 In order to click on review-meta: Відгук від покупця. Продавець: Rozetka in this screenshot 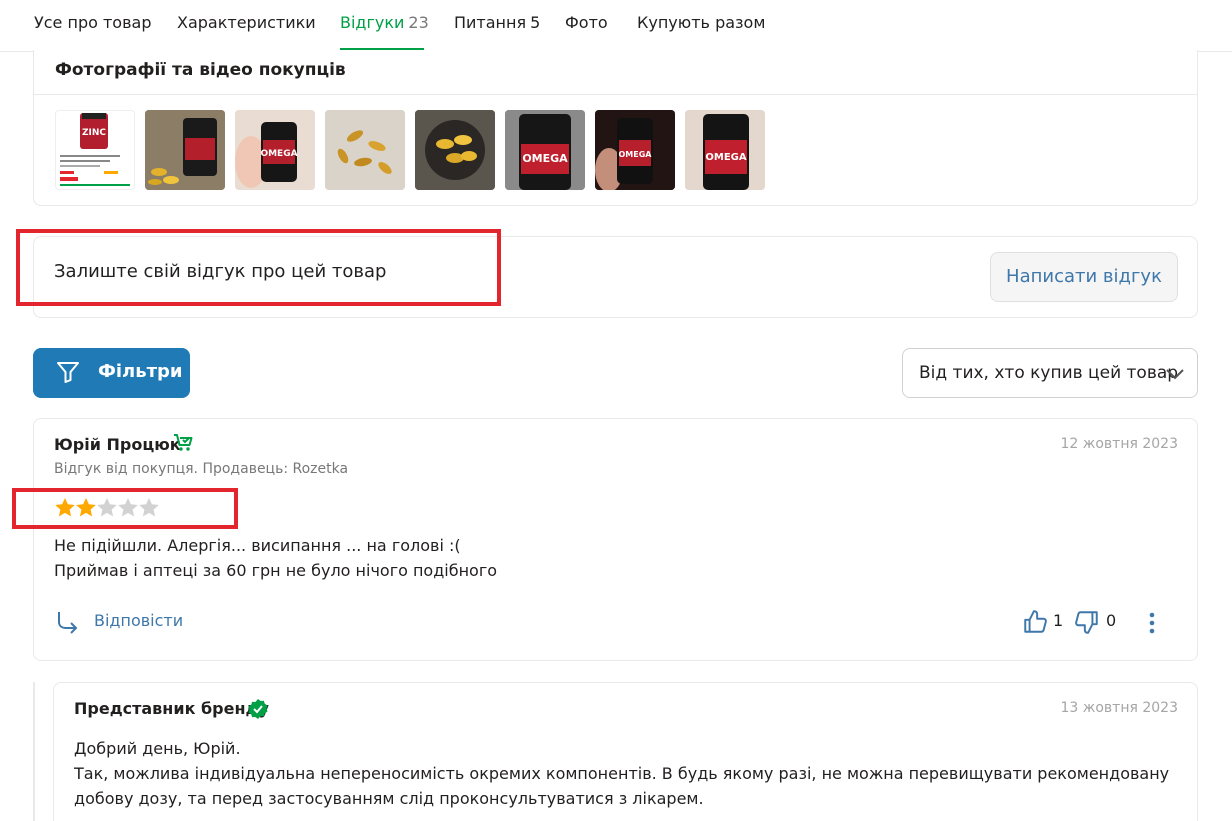, I will do `click(201, 469)`.